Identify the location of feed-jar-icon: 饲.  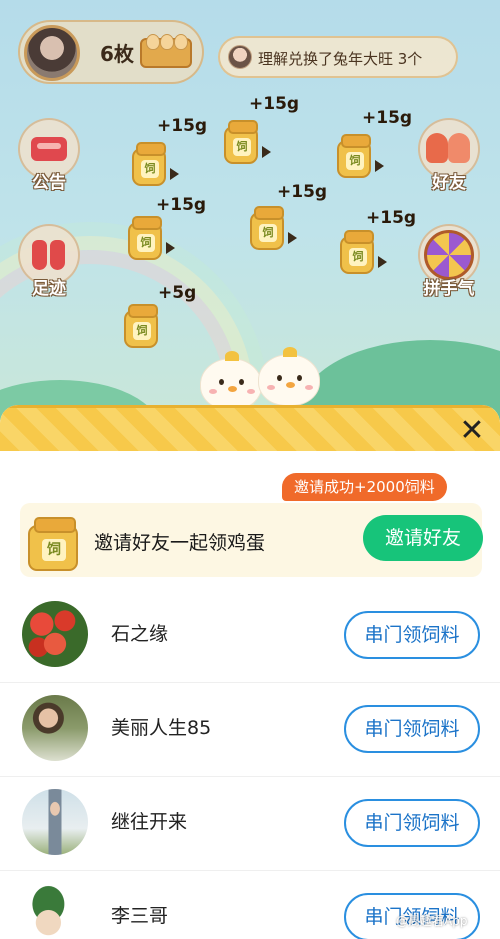
(54, 540).